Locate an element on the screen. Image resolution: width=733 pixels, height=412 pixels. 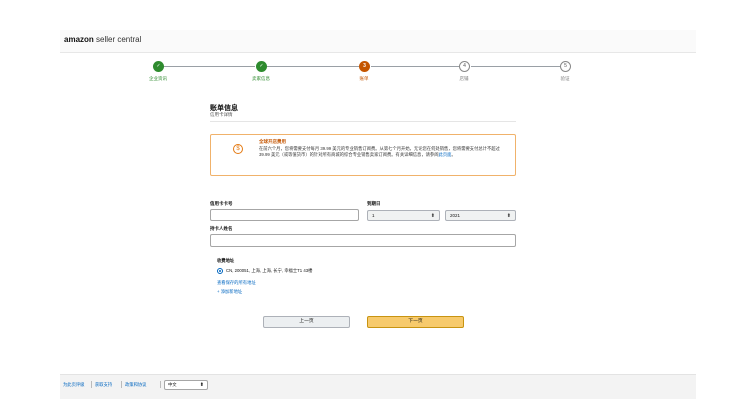
product-text: seller central is located at coordinates (117, 39).